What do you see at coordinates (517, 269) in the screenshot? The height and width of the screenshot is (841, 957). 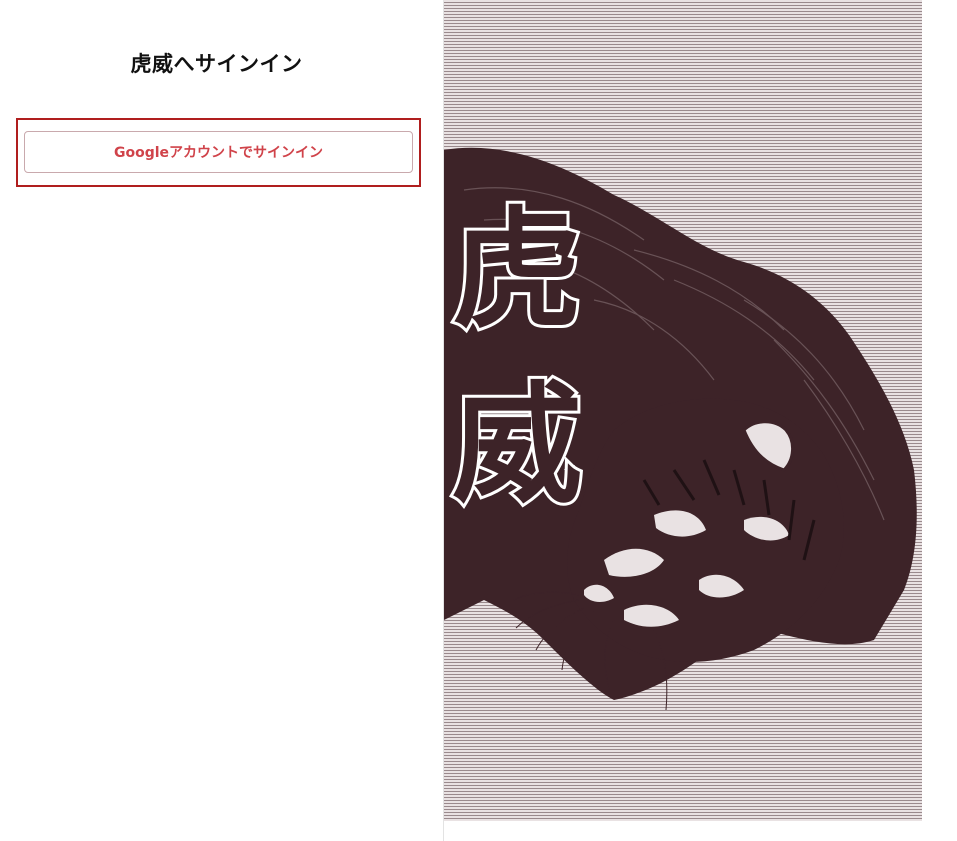 I see `calligraphy-char-1: 虎` at bounding box center [517, 269].